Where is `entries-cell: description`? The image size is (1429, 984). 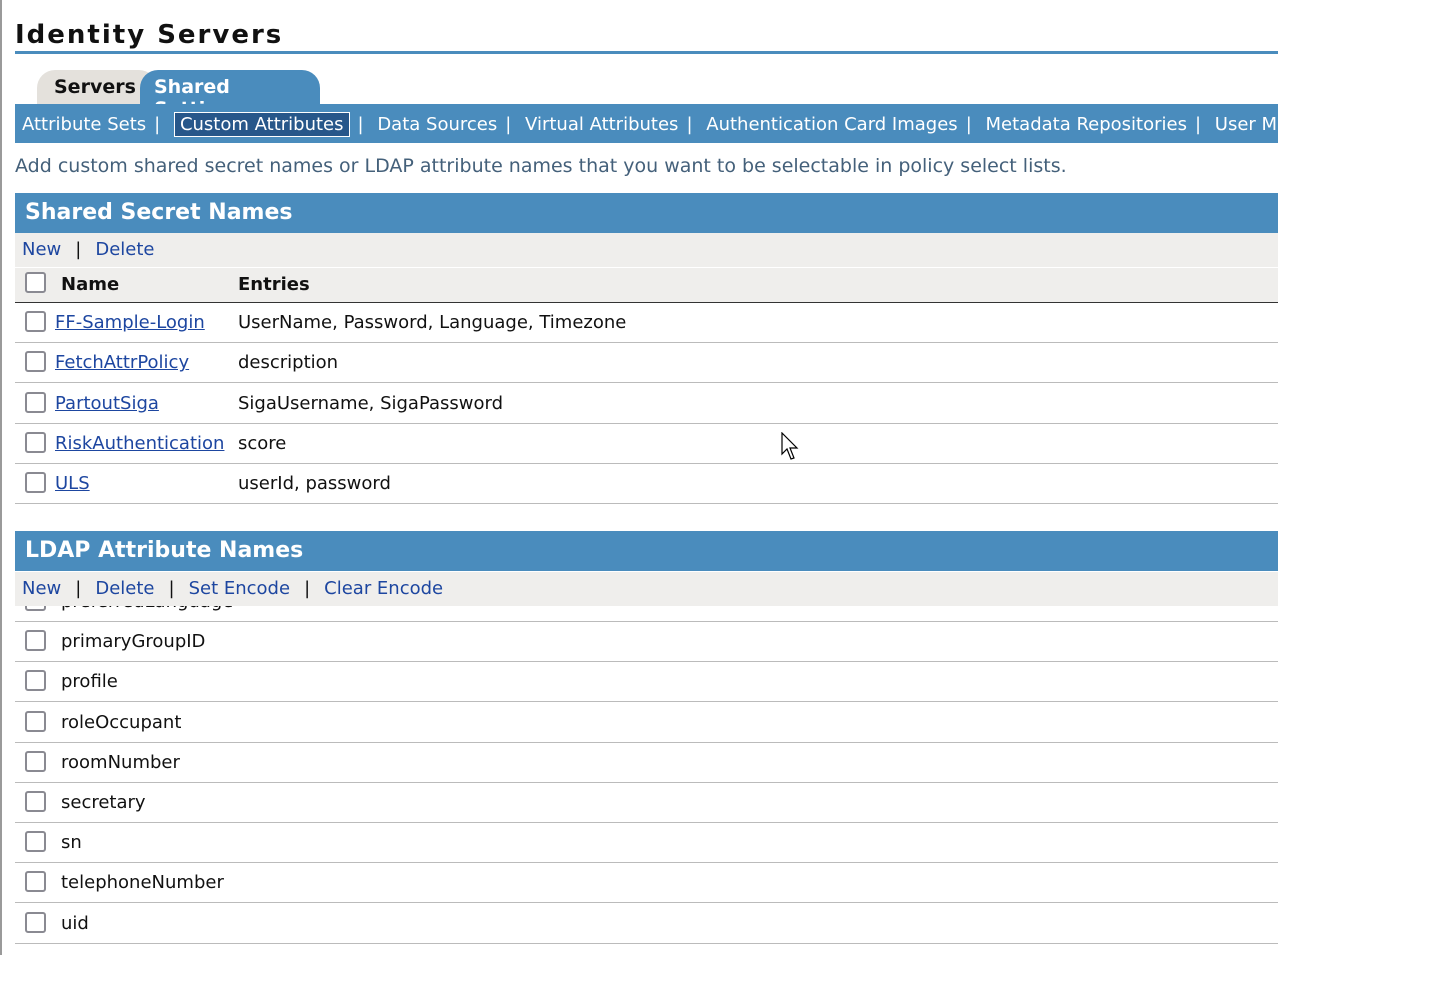
entries-cell: description is located at coordinates (288, 363).